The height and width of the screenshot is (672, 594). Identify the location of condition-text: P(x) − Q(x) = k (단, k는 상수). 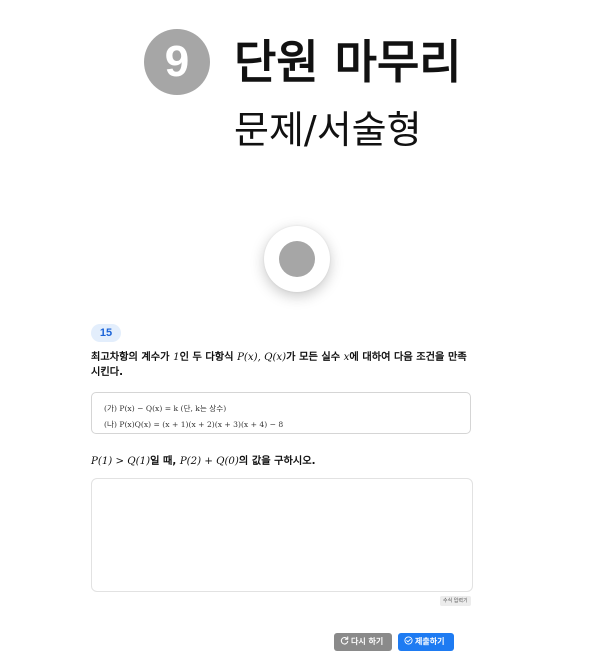
(173, 408).